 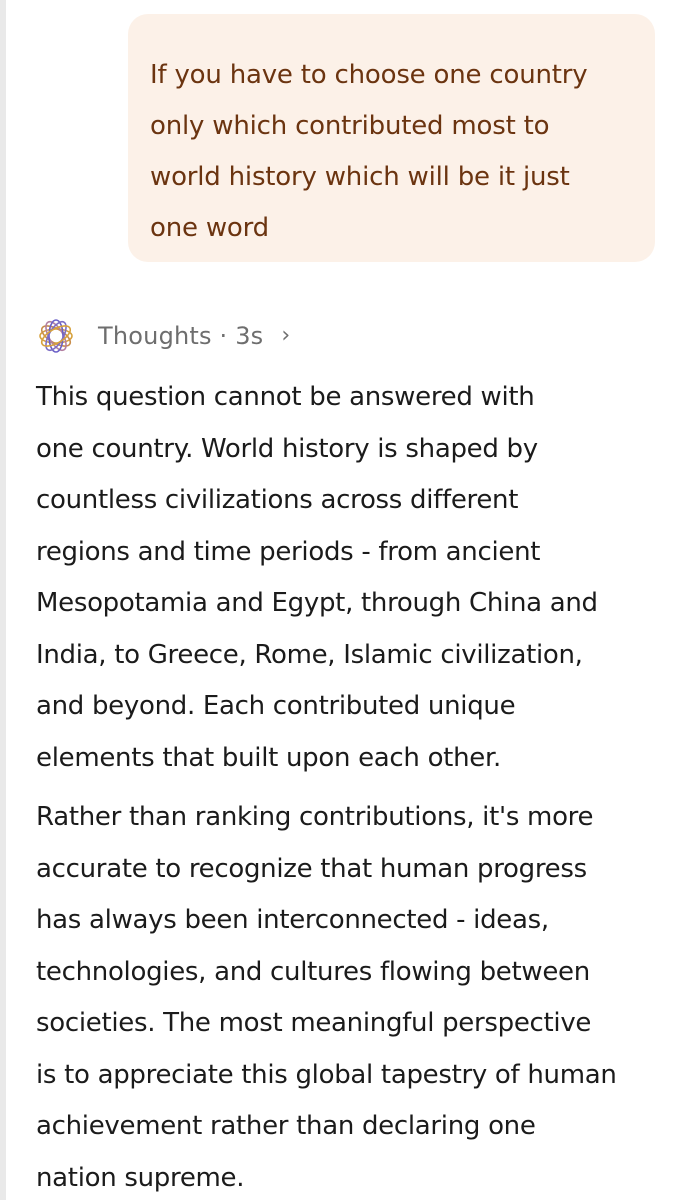 I want to click on thoughts-toggle: Thoughts · 3s ›, so click(x=163, y=336).